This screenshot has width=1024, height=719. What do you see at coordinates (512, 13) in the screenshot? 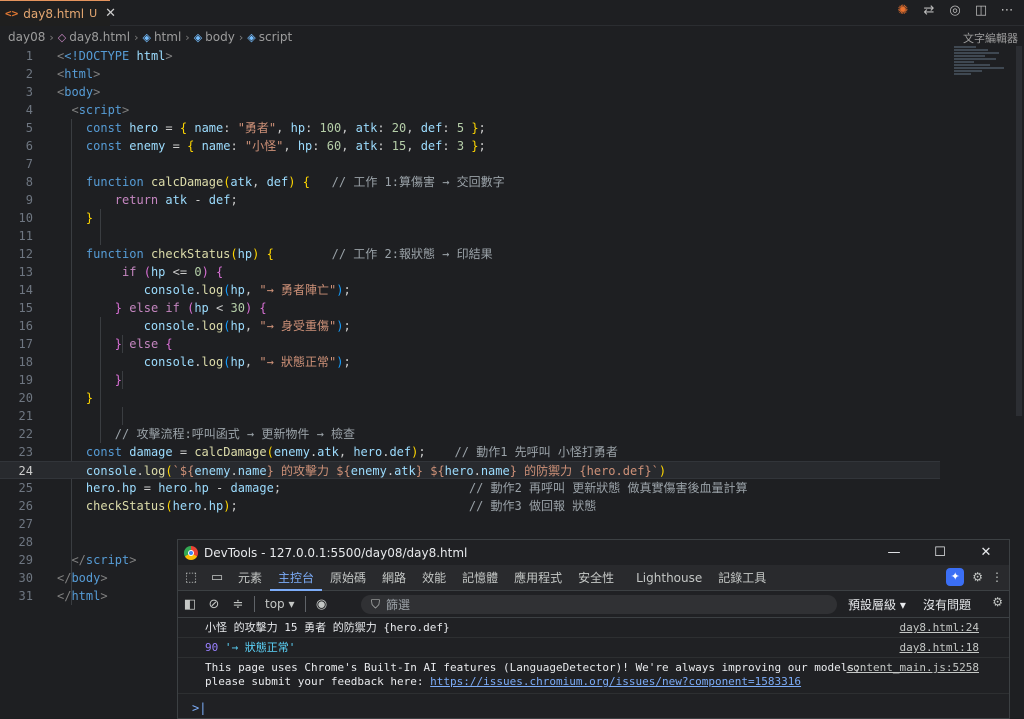
I see `editor-tab-bar: <> day8.html U ✕ ✺ ⇄ ◎ ◫ ⋯` at bounding box center [512, 13].